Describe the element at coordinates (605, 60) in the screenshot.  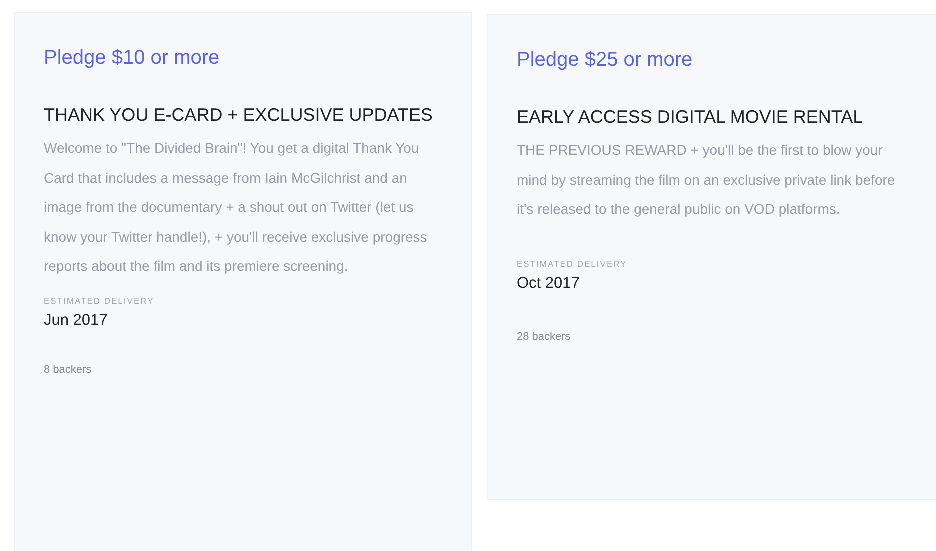
I see `pledge-amount: Pledge $25 or more` at that location.